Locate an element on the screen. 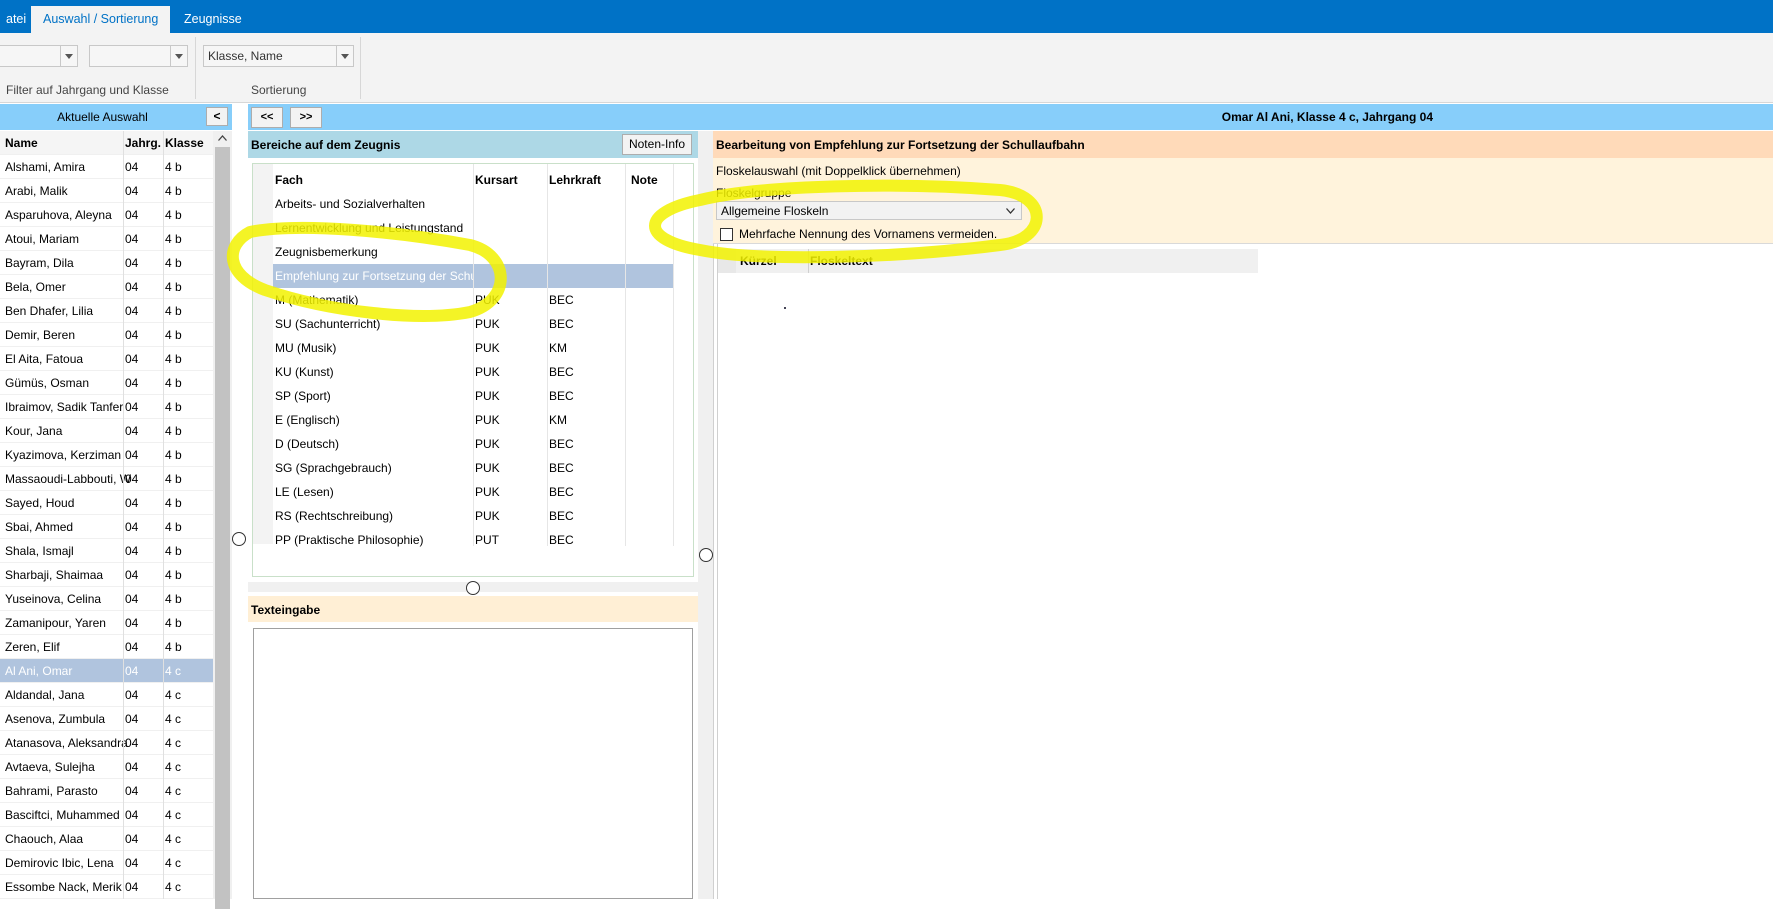 This screenshot has height=909, width=1773. student-row: Sharbaji, Shaimaa 04 4 b is located at coordinates (106, 575).